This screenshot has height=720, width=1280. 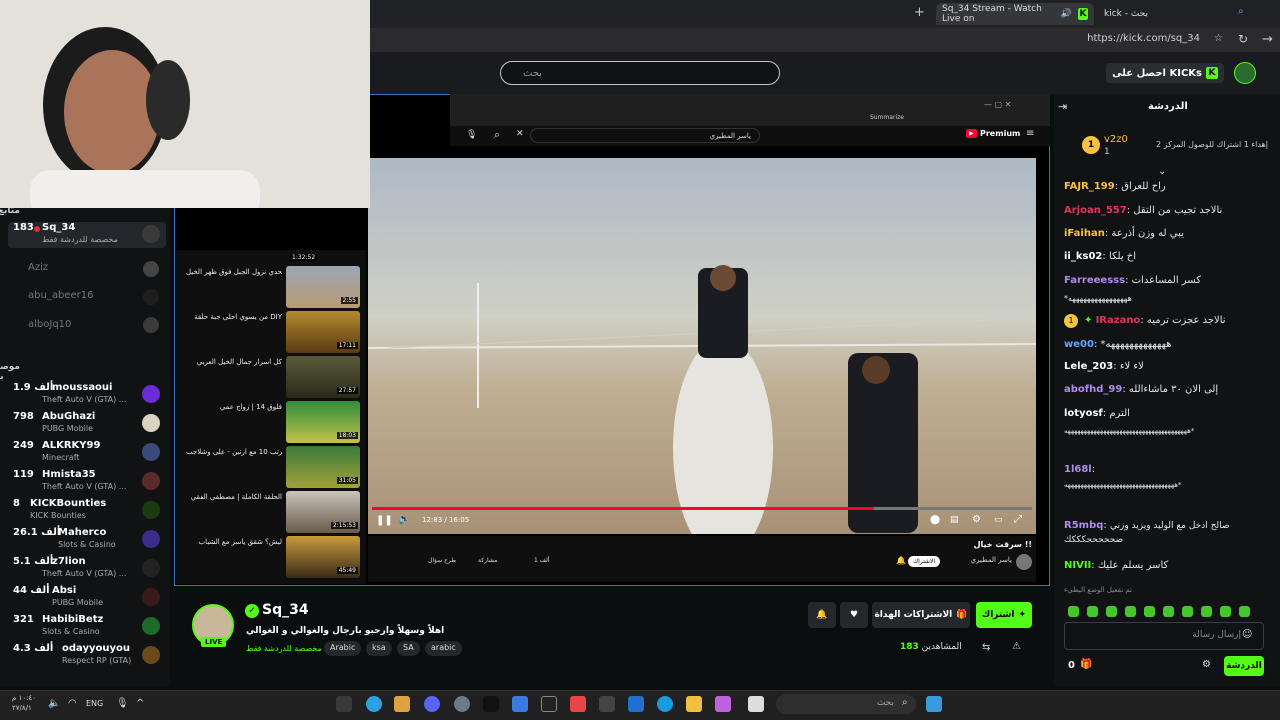 I want to click on sidebar-item-absi: 44 ألف Absi PUBG Mobile, so click(x=87, y=598).